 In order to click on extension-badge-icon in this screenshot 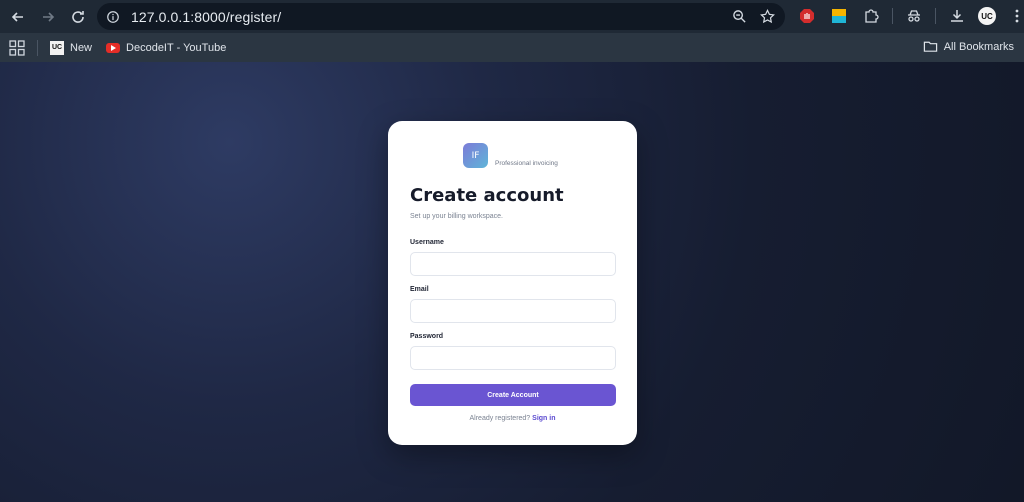, I will do `click(839, 16)`.